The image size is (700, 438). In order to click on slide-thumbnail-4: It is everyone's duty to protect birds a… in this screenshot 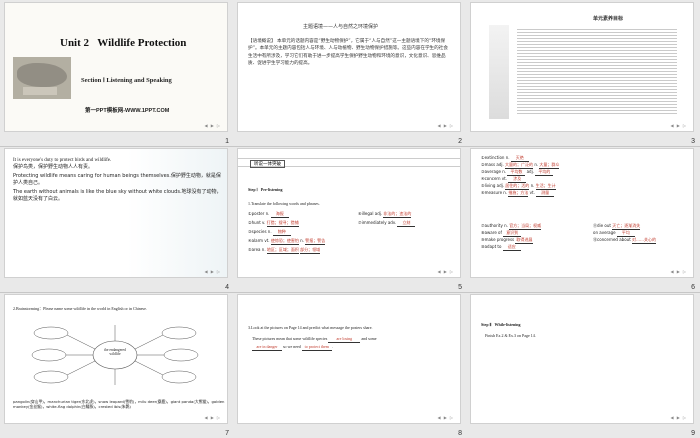, I will do `click(116, 219)`.